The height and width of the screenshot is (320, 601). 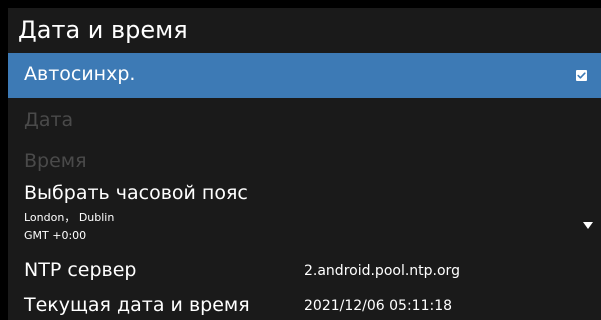 I want to click on timezone-city: London， Dublin, so click(x=69, y=217).